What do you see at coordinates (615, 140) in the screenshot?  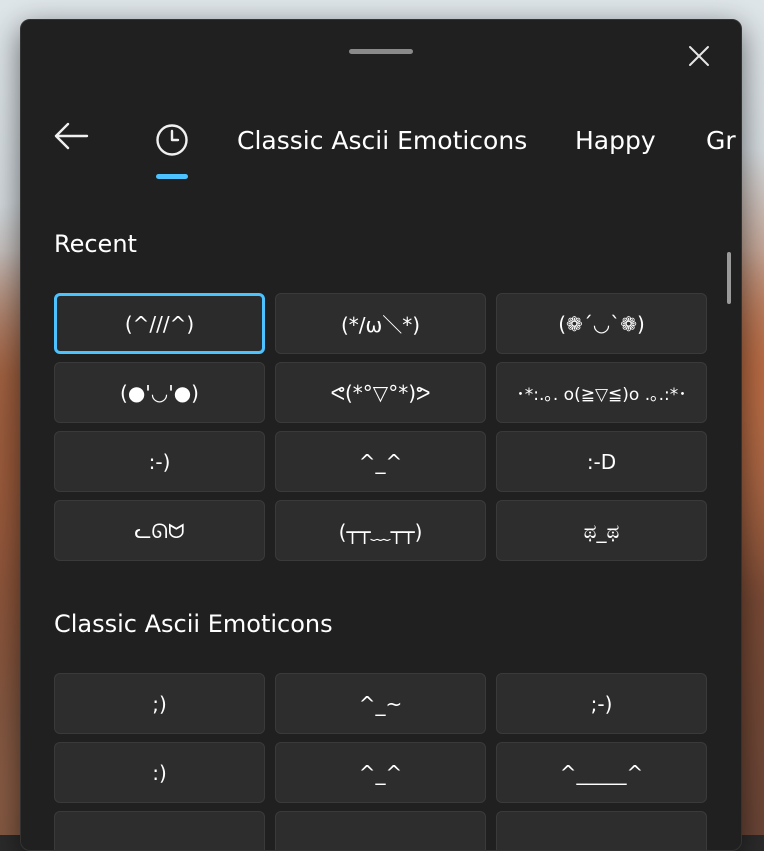 I see `tab-happy: Happy` at bounding box center [615, 140].